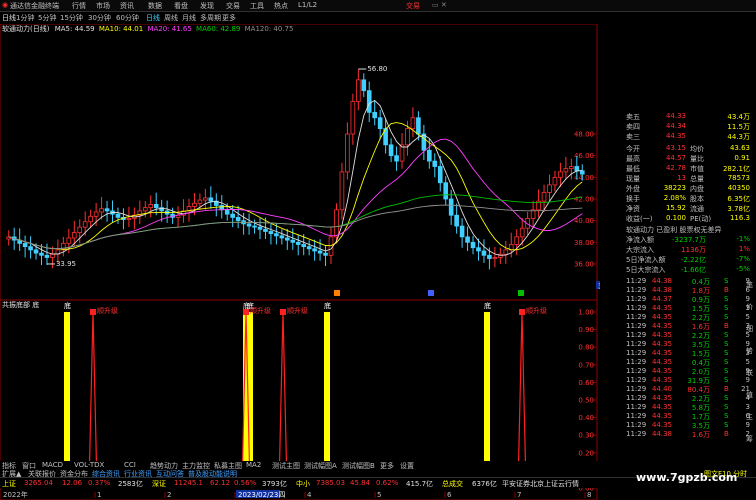  I want to click on tick-row-cell: 5, so click(747, 362).